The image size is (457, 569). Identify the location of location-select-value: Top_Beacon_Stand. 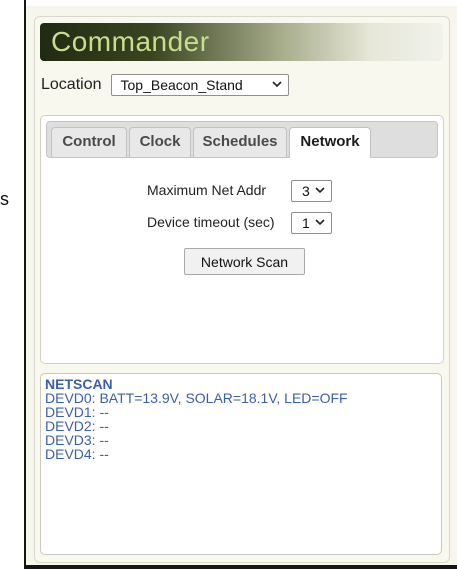
(181, 85).